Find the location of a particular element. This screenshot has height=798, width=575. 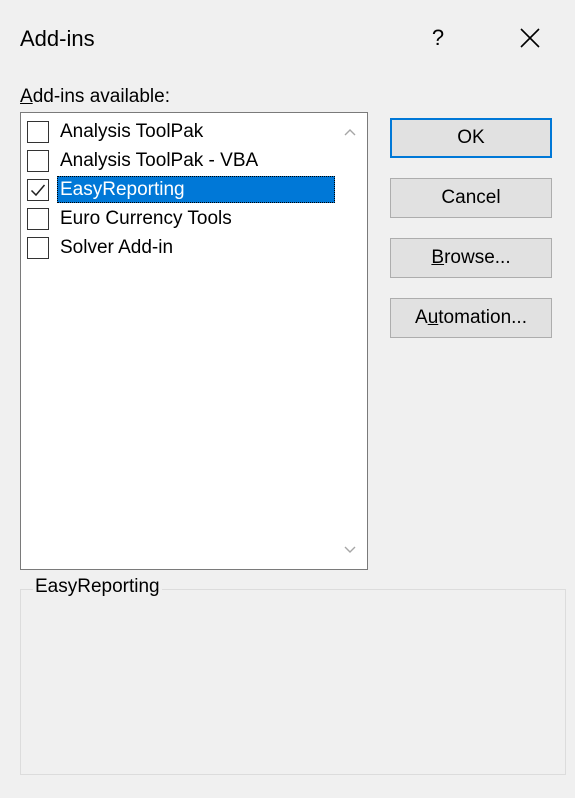

scroll-up-button is located at coordinates (350, 132).